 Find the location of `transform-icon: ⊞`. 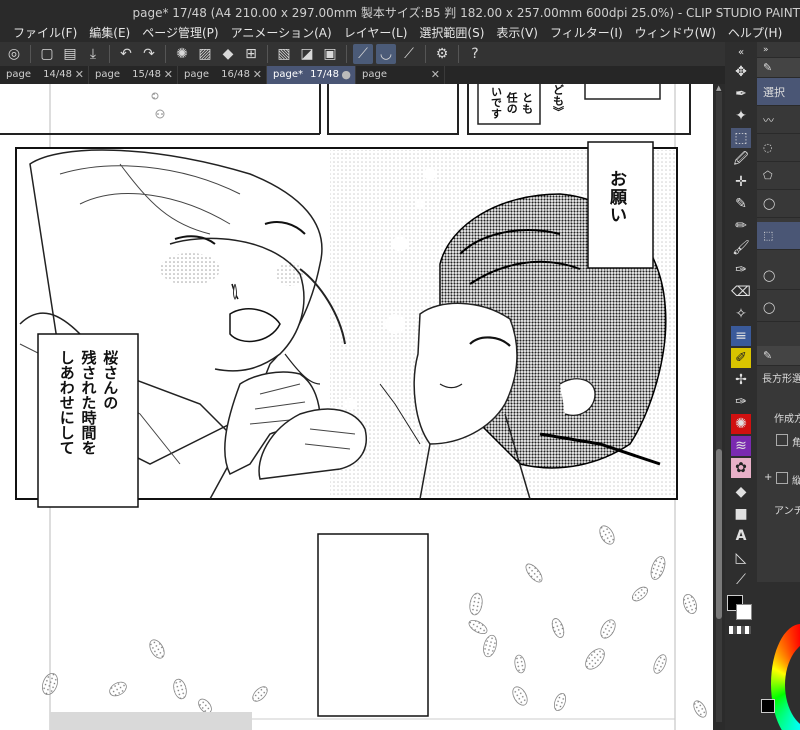

transform-icon: ⊞ is located at coordinates (251, 54).